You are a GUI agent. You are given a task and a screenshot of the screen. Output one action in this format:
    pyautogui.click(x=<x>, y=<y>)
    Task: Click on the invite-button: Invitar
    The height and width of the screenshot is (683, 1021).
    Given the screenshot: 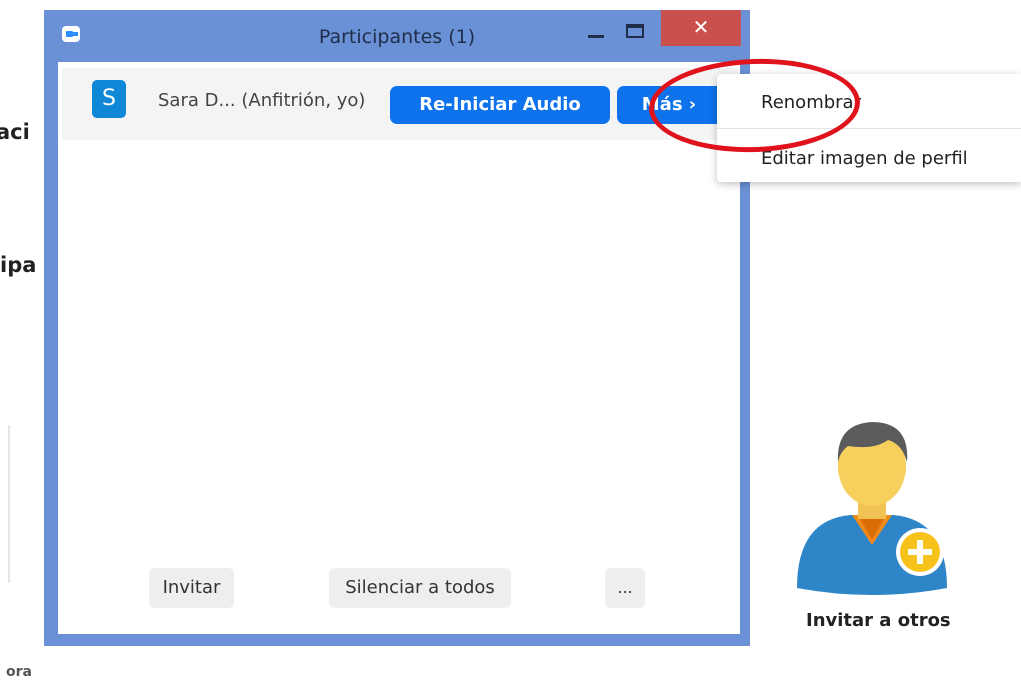 What is the action you would take?
    pyautogui.click(x=191, y=588)
    